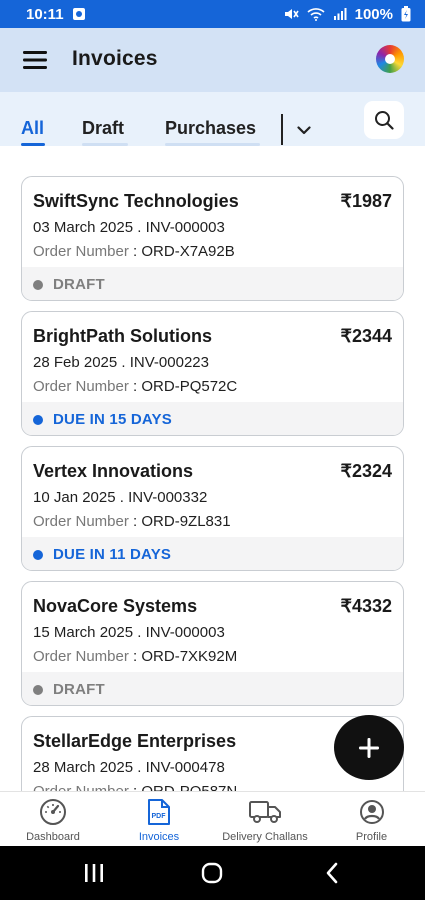 The width and height of the screenshot is (425, 900). I want to click on order-number-value: ORD-7XK92M, so click(189, 656).